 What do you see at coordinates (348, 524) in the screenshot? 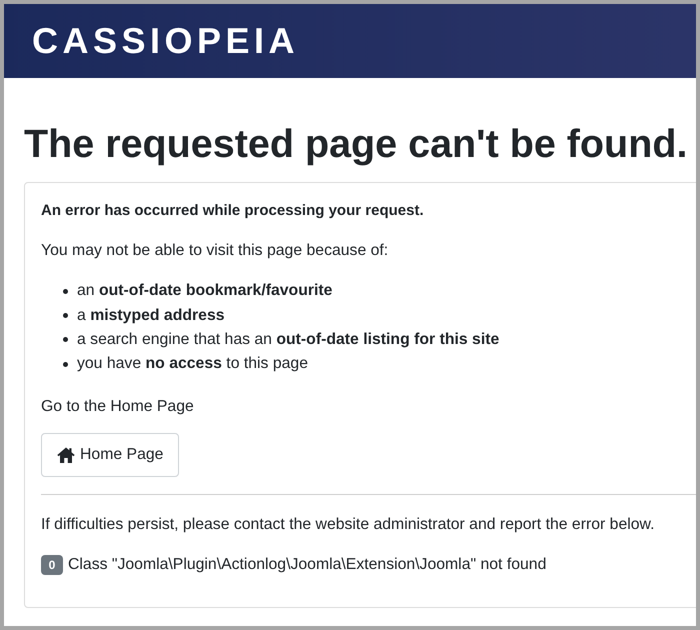
I see `contact-note: If difficulties persist, please contact the website administrator and report the error below.` at bounding box center [348, 524].